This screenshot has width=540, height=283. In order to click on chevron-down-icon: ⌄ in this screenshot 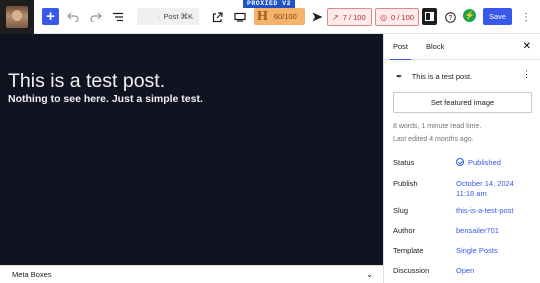, I will do `click(369, 274)`.